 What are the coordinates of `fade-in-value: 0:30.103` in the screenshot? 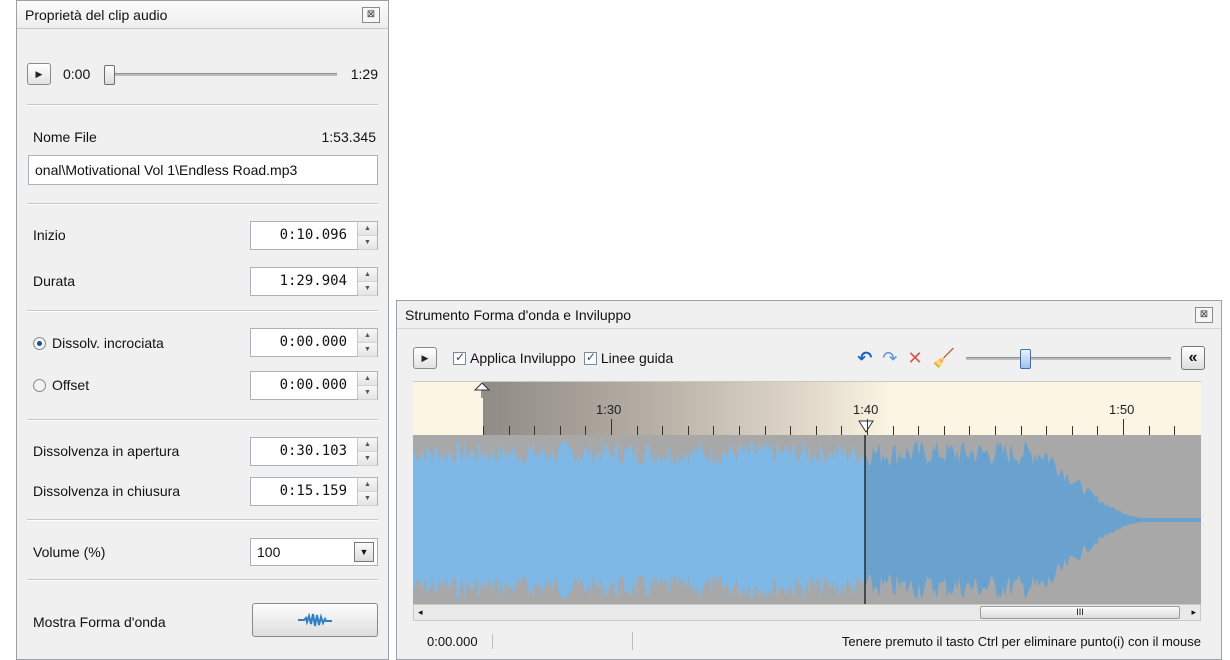 It's located at (304, 451).